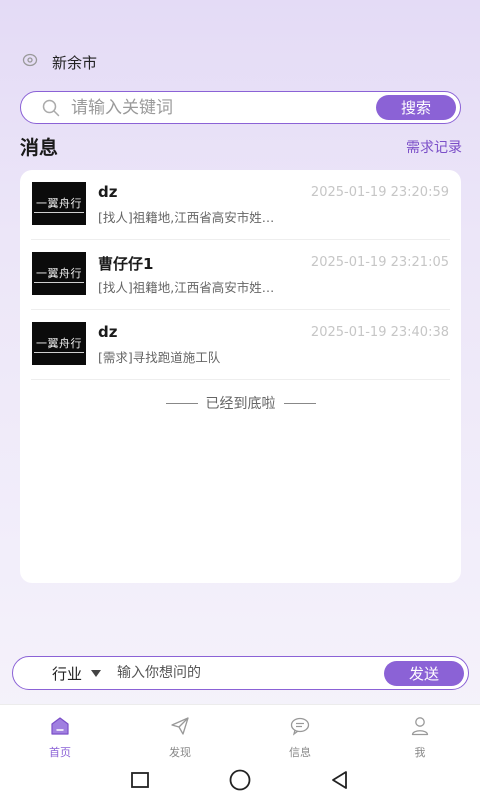 The height and width of the screenshot is (800, 480). Describe the element at coordinates (60, 752) in the screenshot. I see `tab-label: 首页` at that location.